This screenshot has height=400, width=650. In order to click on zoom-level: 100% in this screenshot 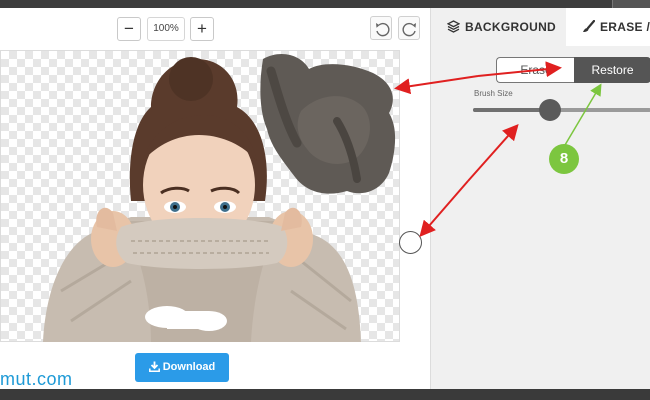, I will do `click(166, 29)`.